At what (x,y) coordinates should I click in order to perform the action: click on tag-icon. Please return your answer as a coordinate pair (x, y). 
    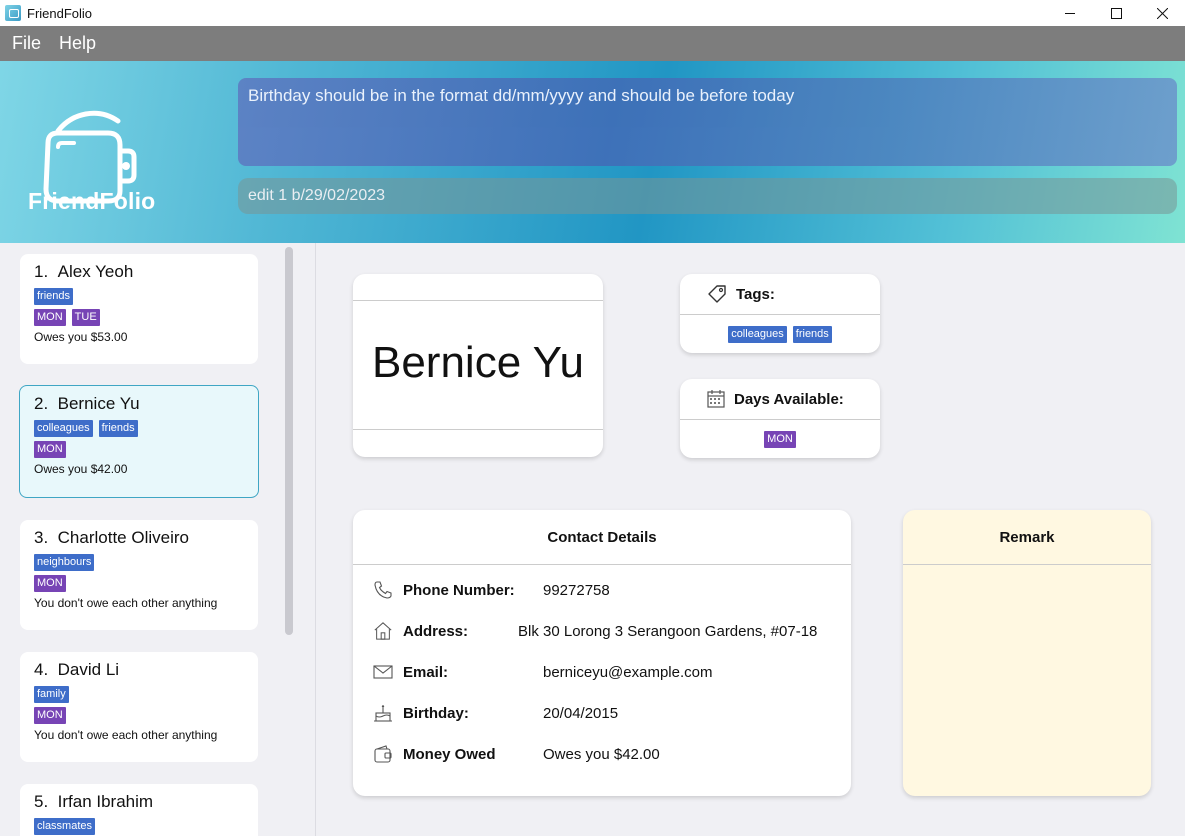
    Looking at the image, I should click on (717, 294).